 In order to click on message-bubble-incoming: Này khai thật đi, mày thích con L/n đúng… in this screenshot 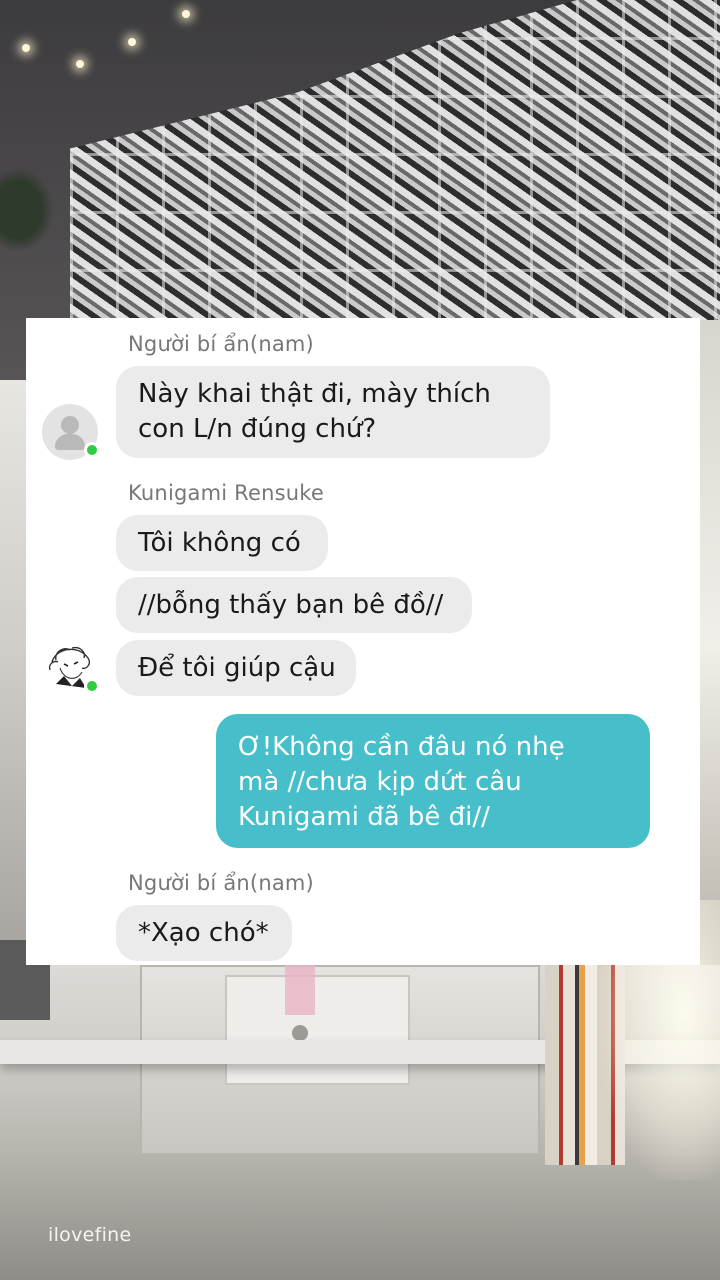, I will do `click(333, 412)`.